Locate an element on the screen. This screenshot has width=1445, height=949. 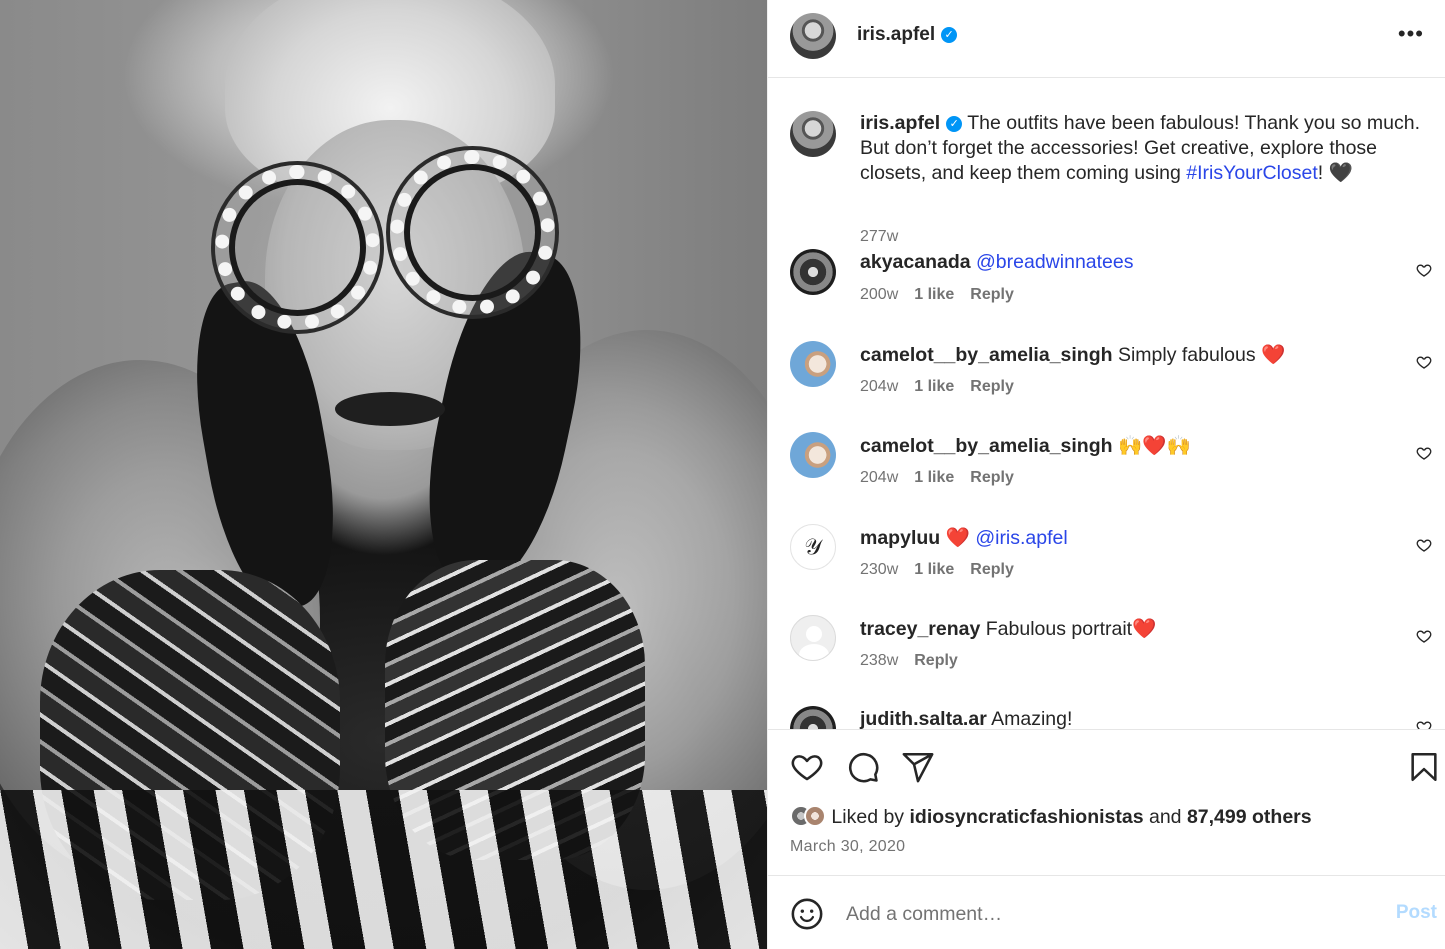
add-comment-input is located at coordinates (1106, 914).